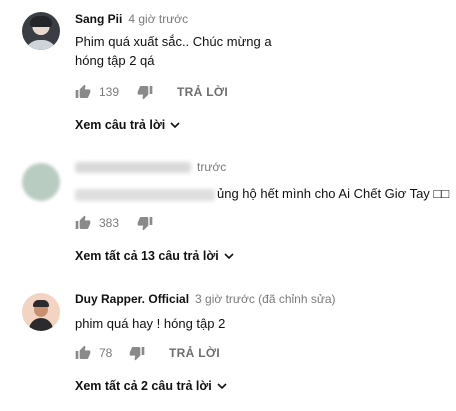 This screenshot has height=411, width=456. I want to click on comment-time: 4 giờ trước, so click(158, 19).